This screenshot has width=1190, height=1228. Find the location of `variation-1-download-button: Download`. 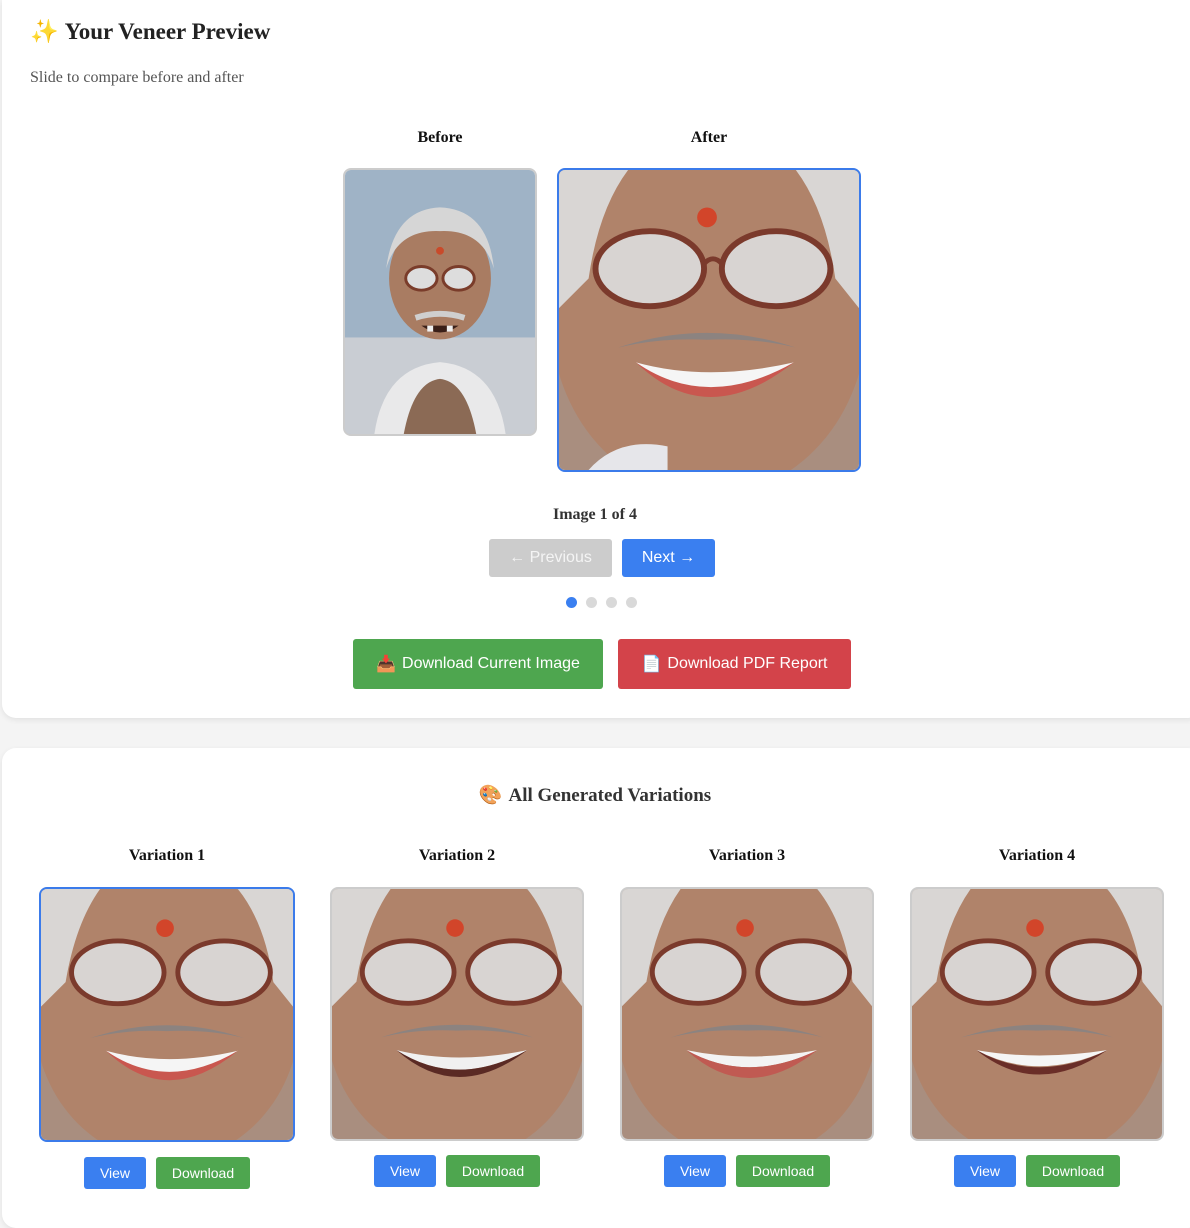

variation-1-download-button: Download is located at coordinates (203, 1173).